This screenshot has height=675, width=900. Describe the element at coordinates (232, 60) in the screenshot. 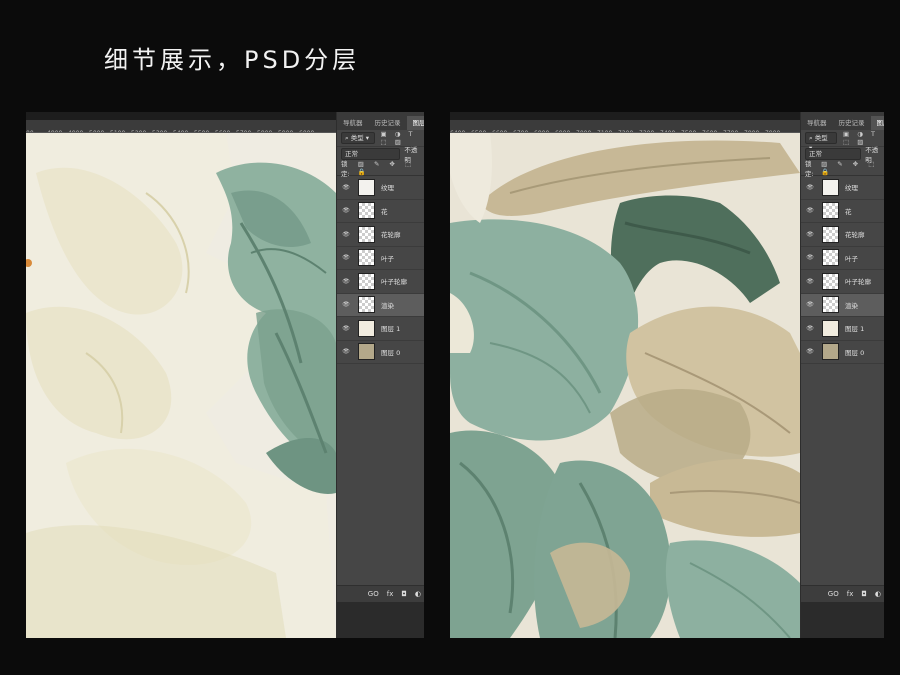

I see `page-headline: 细节展示，PSD分层` at that location.